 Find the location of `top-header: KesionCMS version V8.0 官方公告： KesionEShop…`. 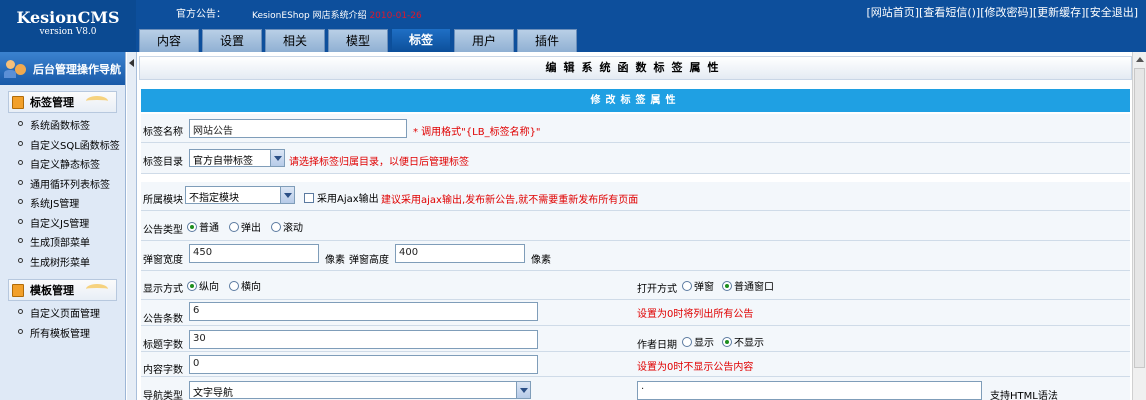

top-header: KesionCMS version V8.0 官方公告： KesionEShop… is located at coordinates (573, 26).